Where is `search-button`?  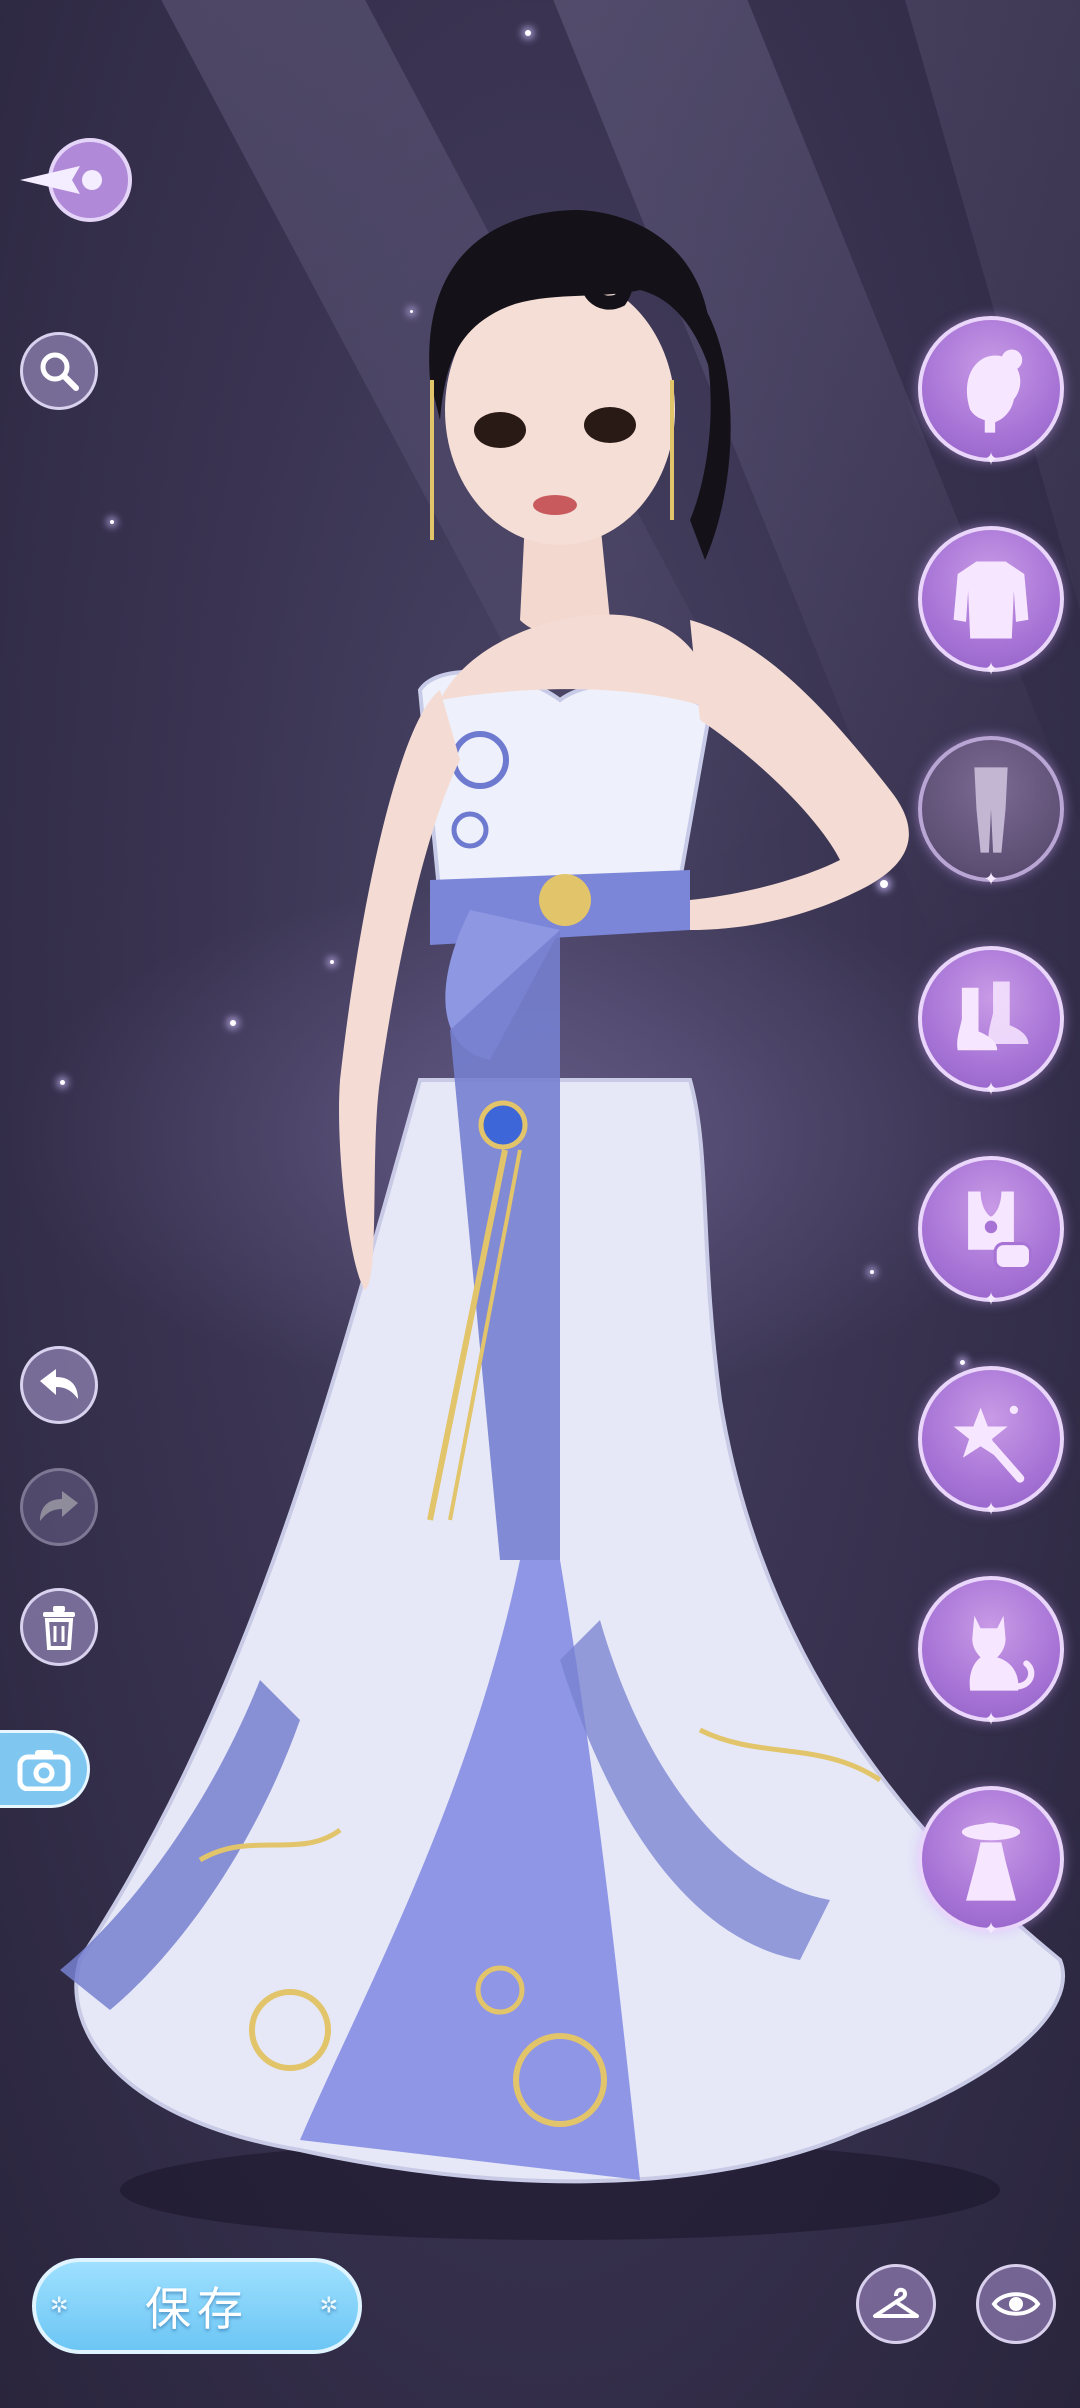 search-button is located at coordinates (59, 371).